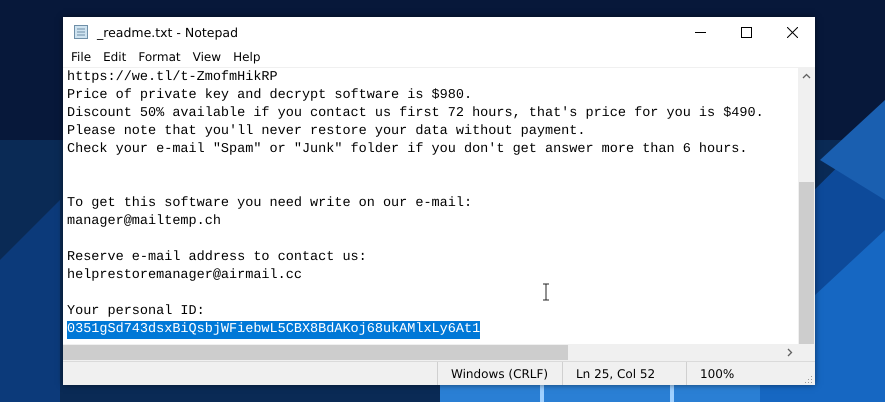 The image size is (885, 402). Describe the element at coordinates (168, 32) in the screenshot. I see `window-title: _readme.txt - Notepad` at that location.